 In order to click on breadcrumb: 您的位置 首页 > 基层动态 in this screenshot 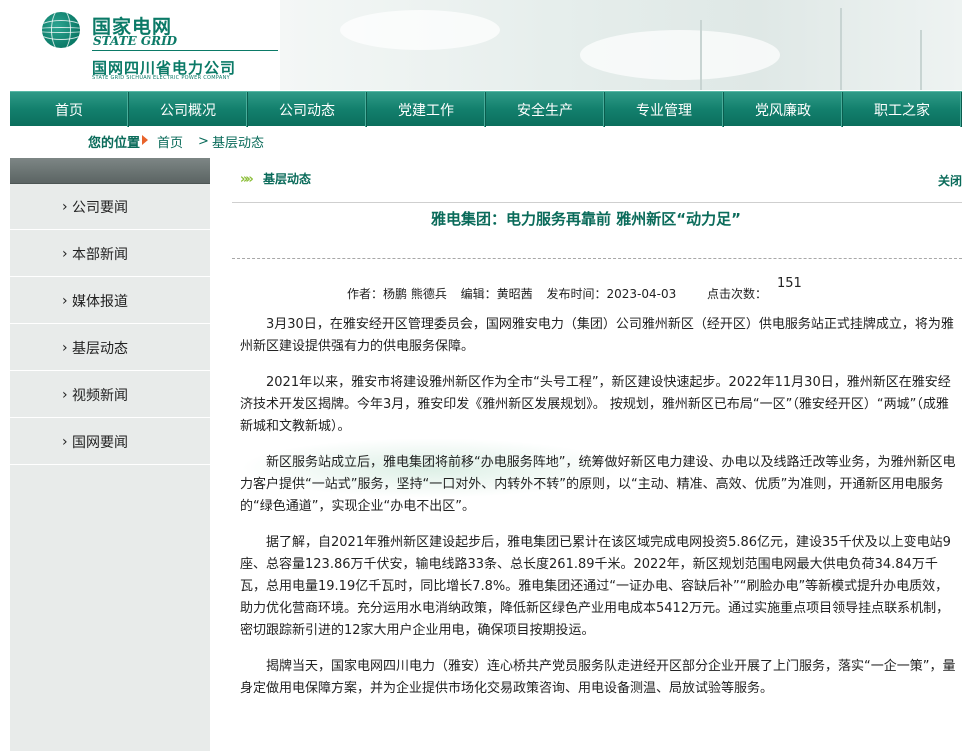, I will do `click(481, 141)`.